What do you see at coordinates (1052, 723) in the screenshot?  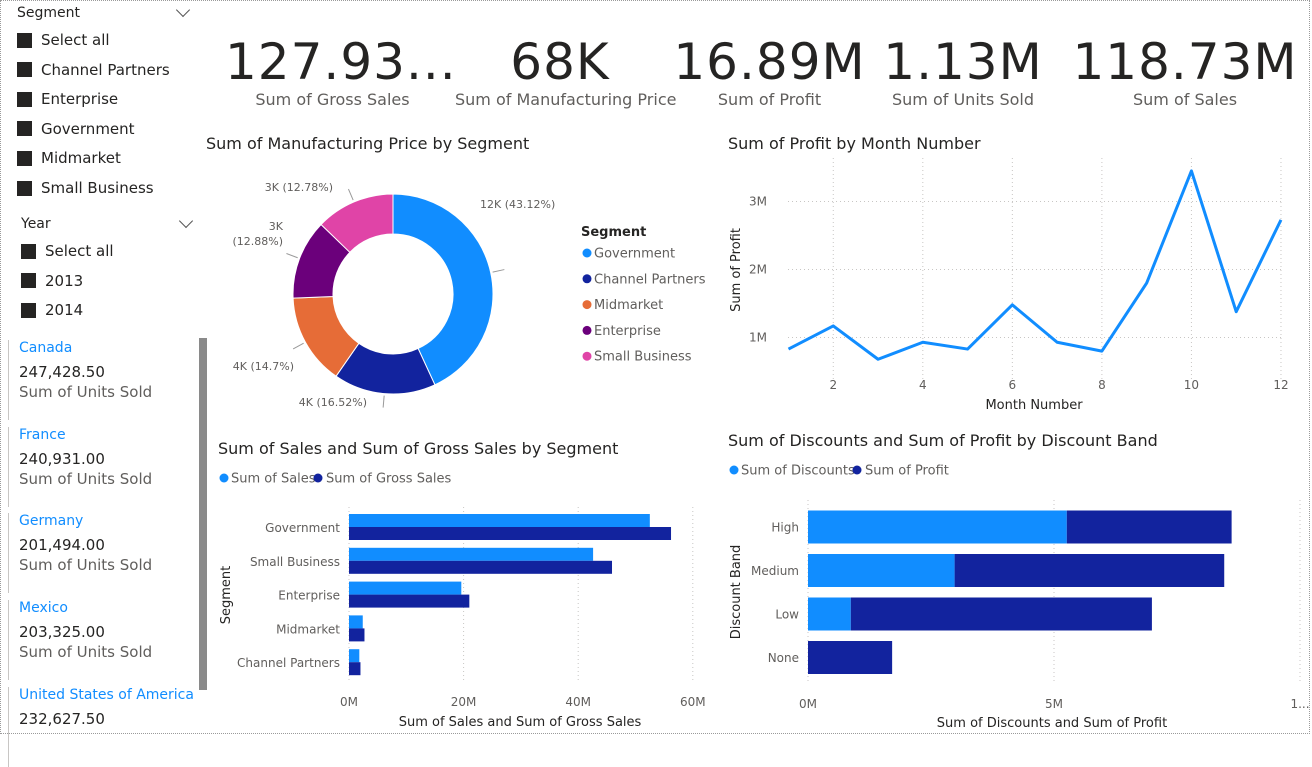 I see `x-axis-title: Sum of Discounts and Sum of Profit` at bounding box center [1052, 723].